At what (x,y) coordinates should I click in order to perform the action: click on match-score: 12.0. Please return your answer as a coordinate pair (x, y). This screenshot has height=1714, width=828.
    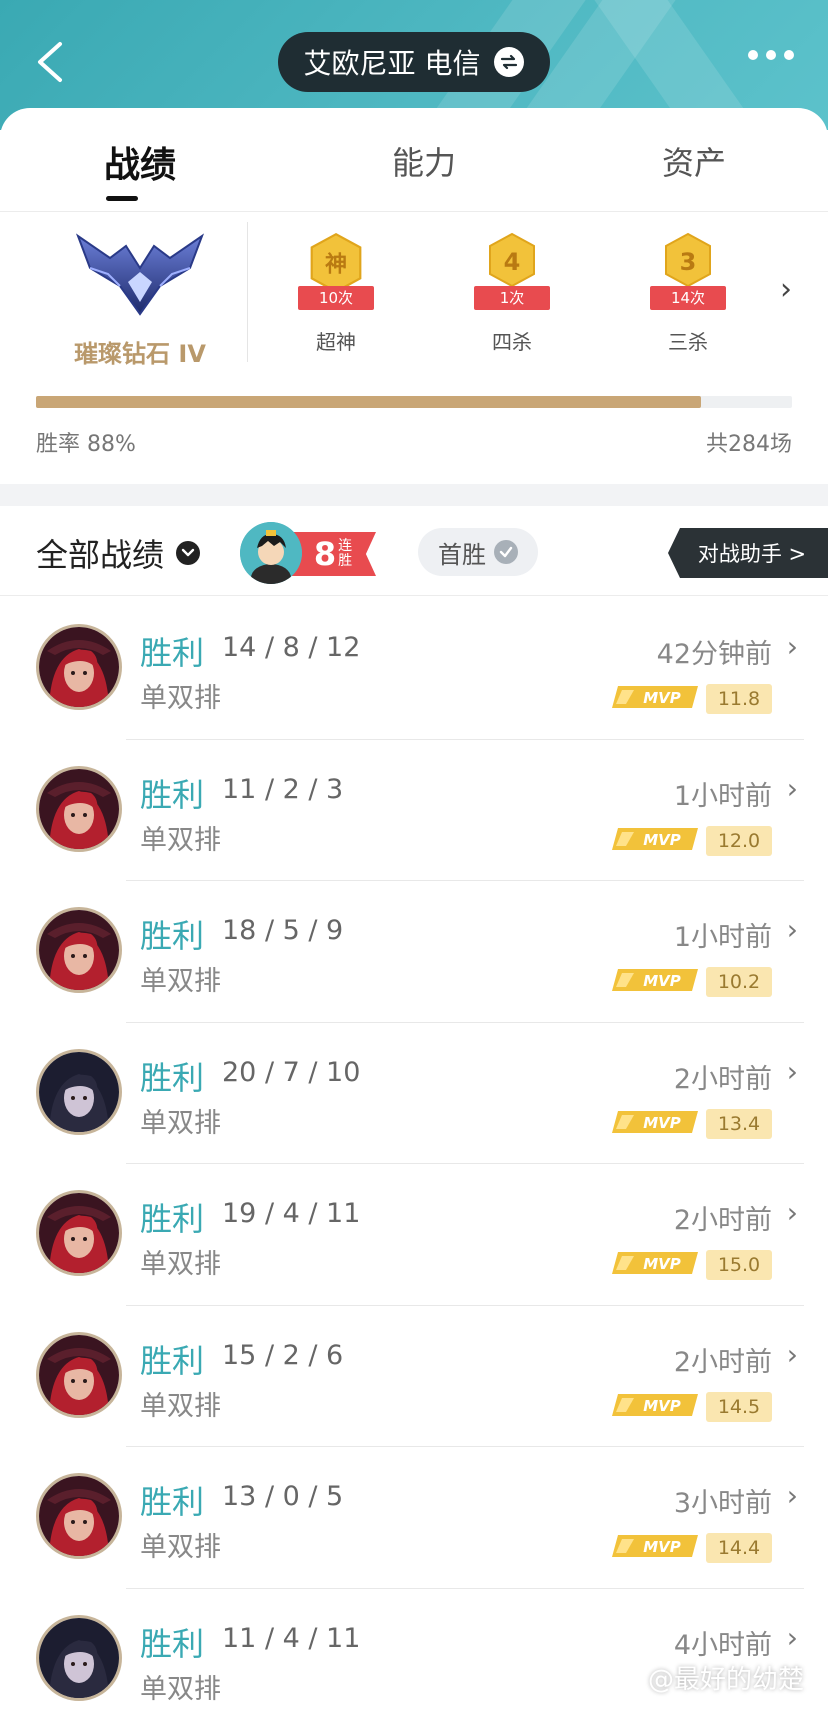
    Looking at the image, I should click on (739, 840).